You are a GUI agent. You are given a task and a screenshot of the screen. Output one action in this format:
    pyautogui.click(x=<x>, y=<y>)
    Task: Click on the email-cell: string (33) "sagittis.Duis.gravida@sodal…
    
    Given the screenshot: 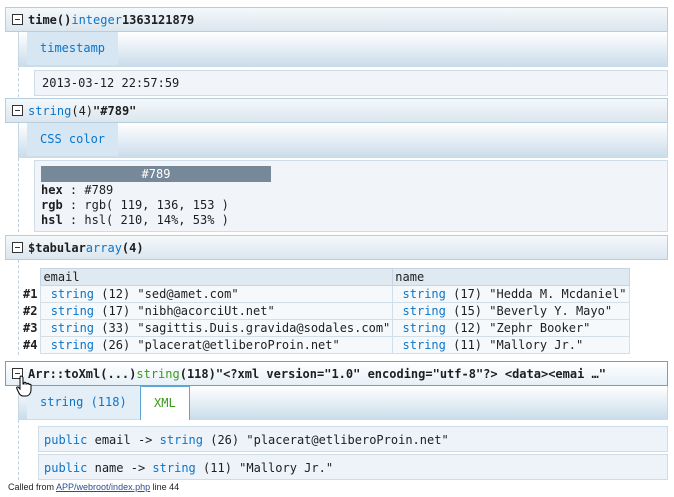 What is the action you would take?
    pyautogui.click(x=217, y=328)
    